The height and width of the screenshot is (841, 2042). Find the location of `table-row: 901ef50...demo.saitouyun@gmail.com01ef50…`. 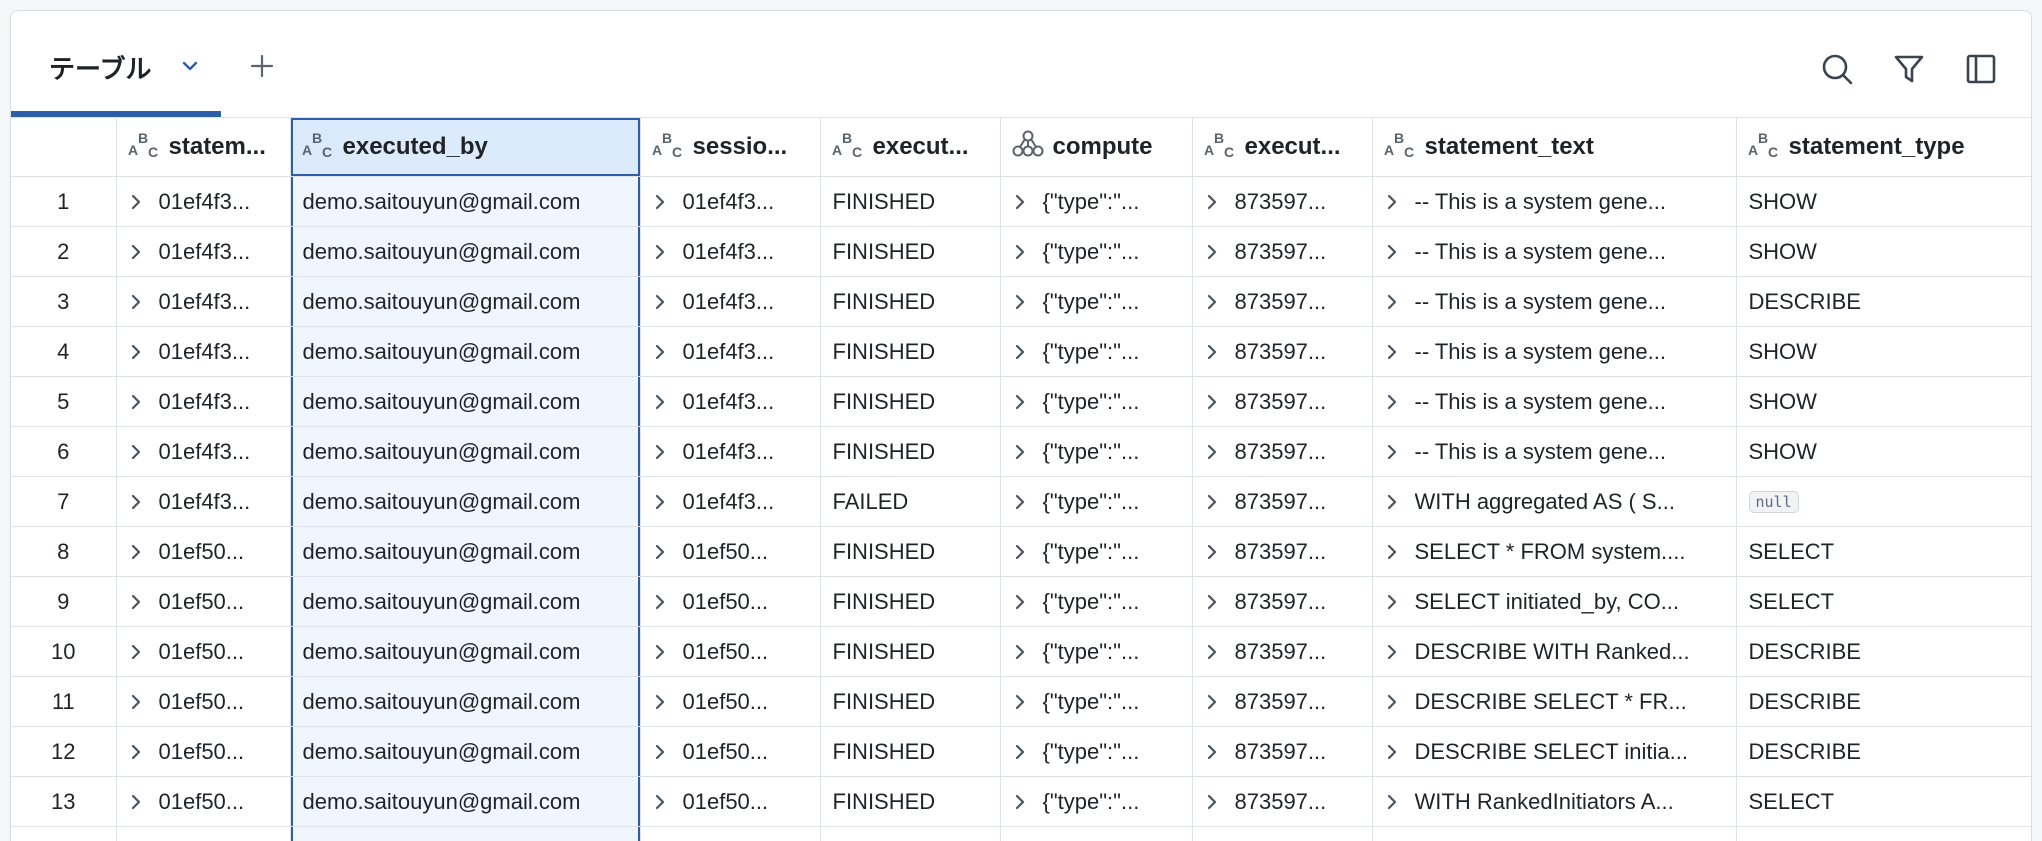

table-row: 901ef50...demo.saitouyun@gmail.com01ef50… is located at coordinates (1021, 602).